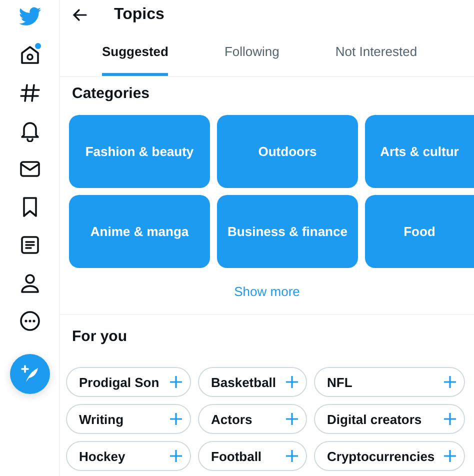  What do you see at coordinates (80, 15) in the screenshot?
I see `back-button` at bounding box center [80, 15].